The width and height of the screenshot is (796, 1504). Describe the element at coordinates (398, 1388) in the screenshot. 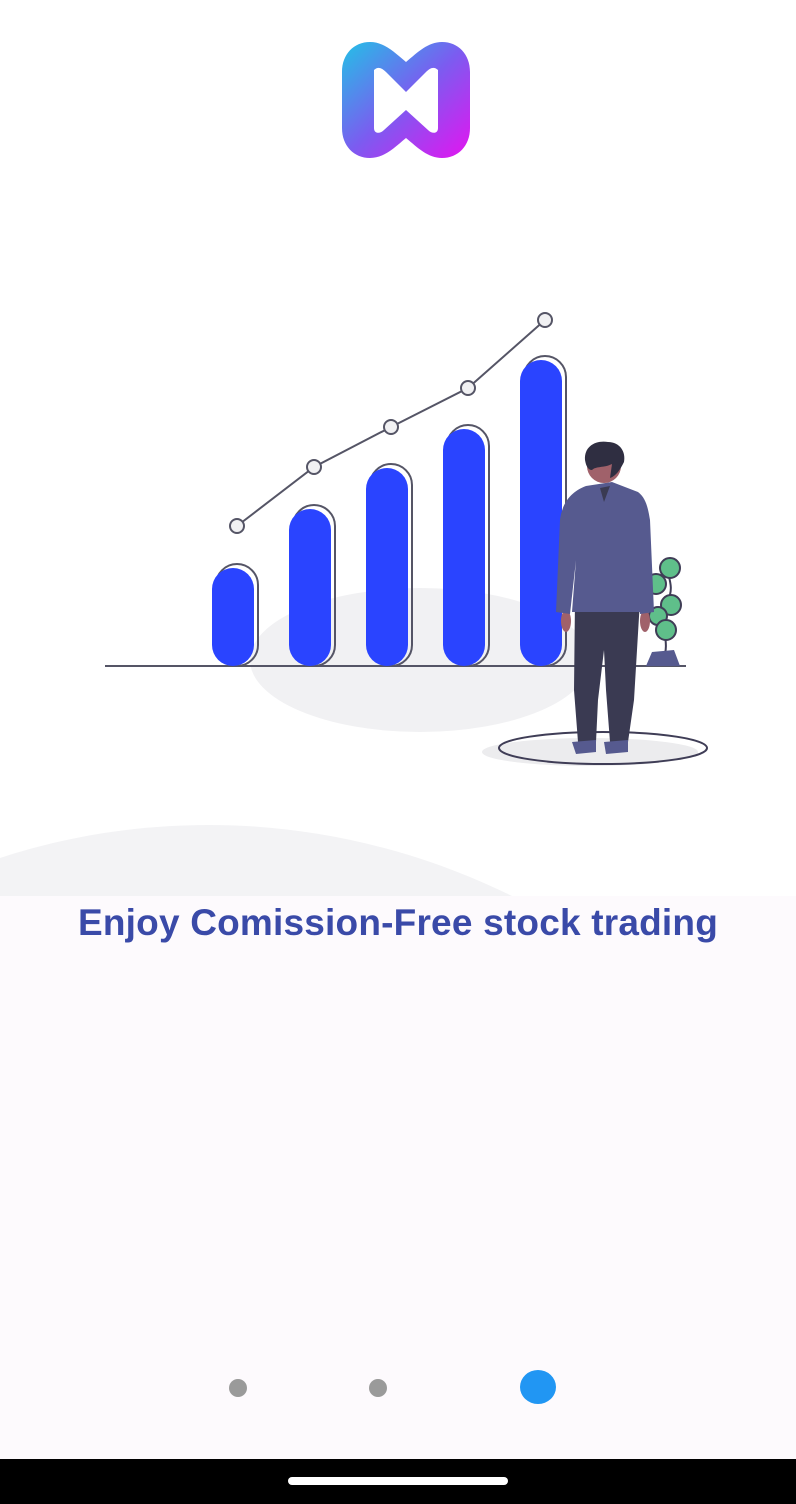

I see `page-indicator` at that location.